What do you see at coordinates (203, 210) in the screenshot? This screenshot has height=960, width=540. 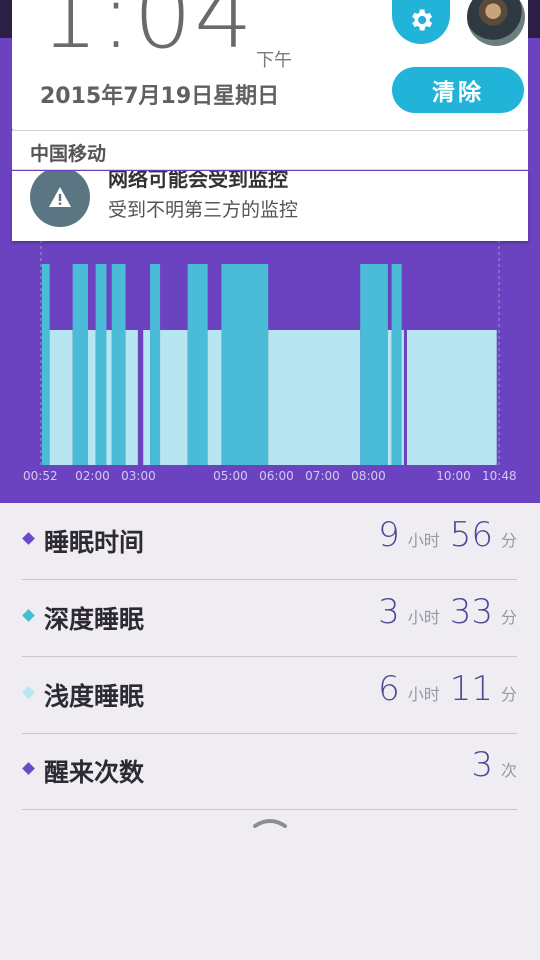 I see `notification-subtitle: 受到不明第三方的监控` at bounding box center [203, 210].